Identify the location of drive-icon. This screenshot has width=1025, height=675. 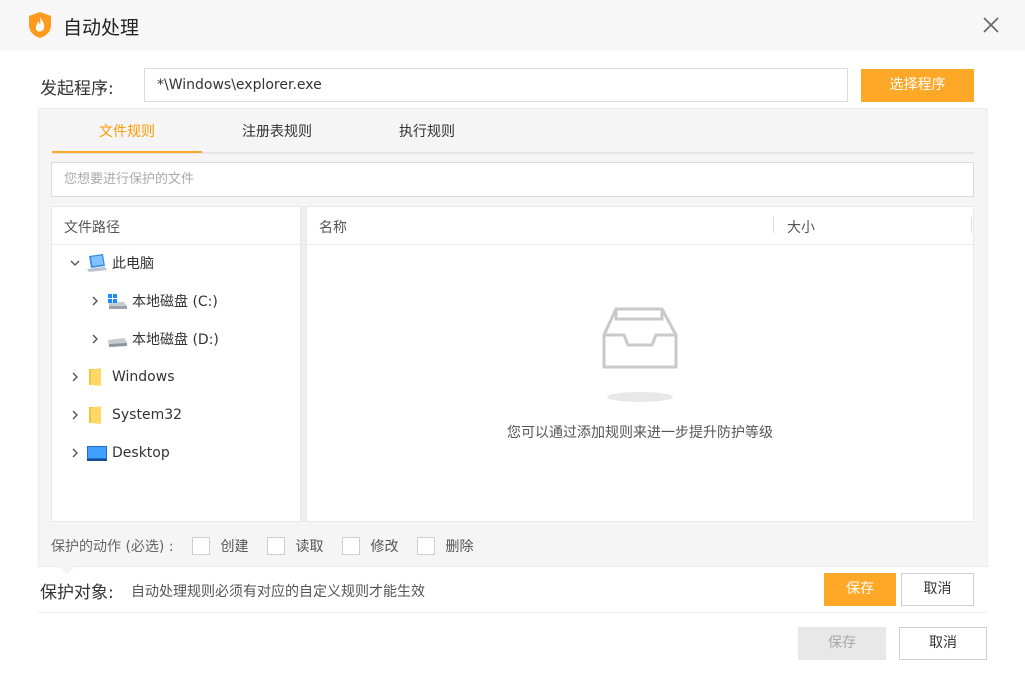
(117, 342).